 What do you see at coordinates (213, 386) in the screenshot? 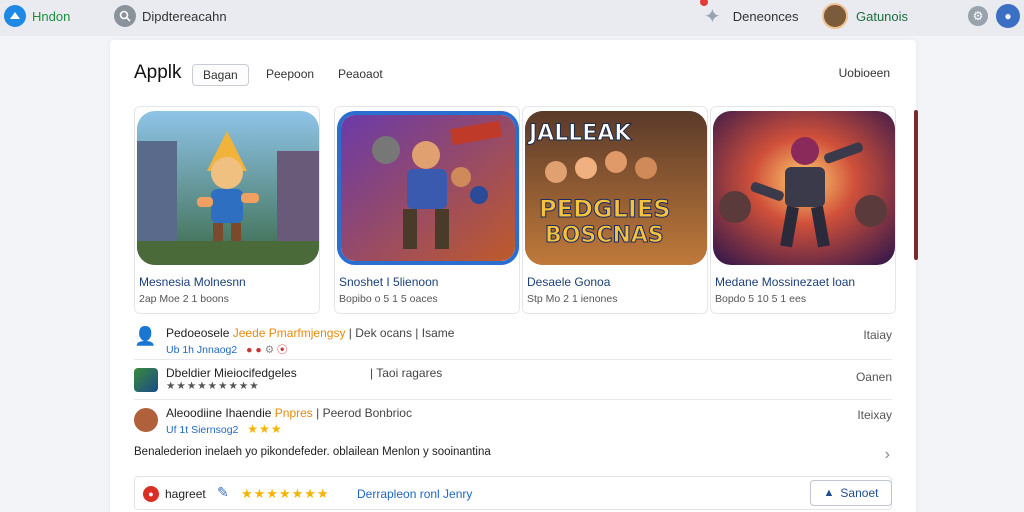
I see `rating-stars: ★★★★★★★★★` at bounding box center [213, 386].